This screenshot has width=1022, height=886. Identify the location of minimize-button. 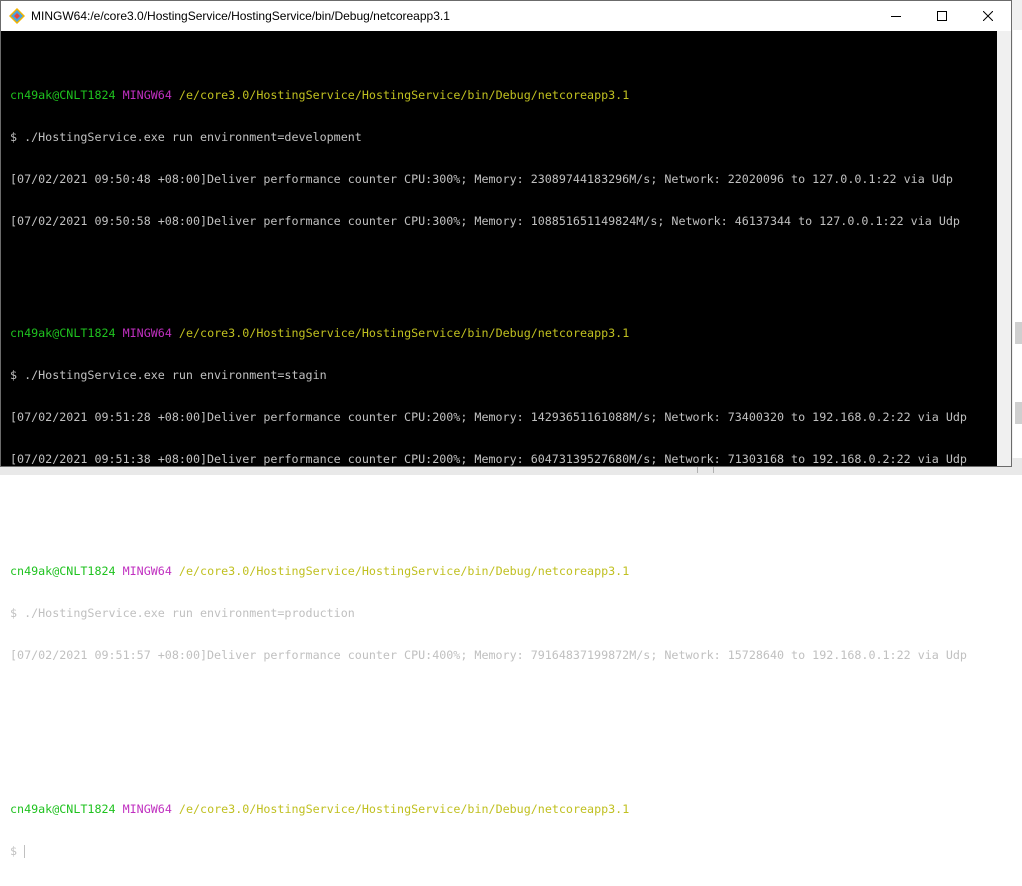
(896, 16).